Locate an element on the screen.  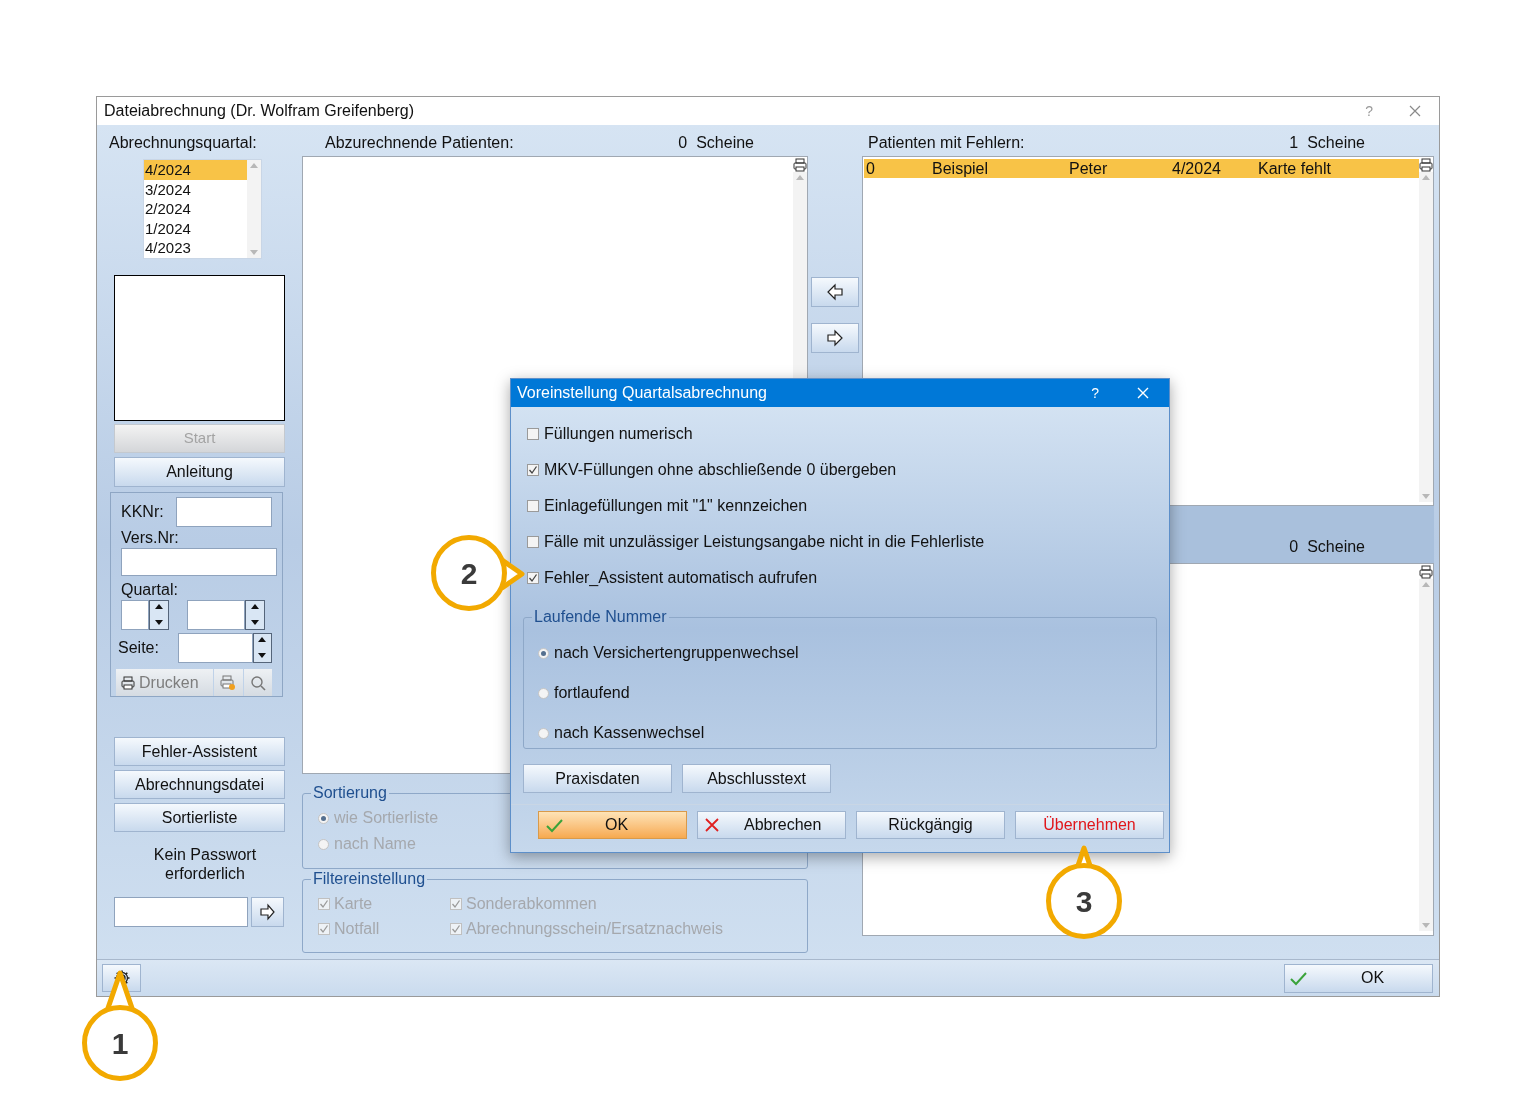
option-label: Fälle mit unzulässiger Leistungsangabe nicht in die Fehlerliste is located at coordinates (764, 542).